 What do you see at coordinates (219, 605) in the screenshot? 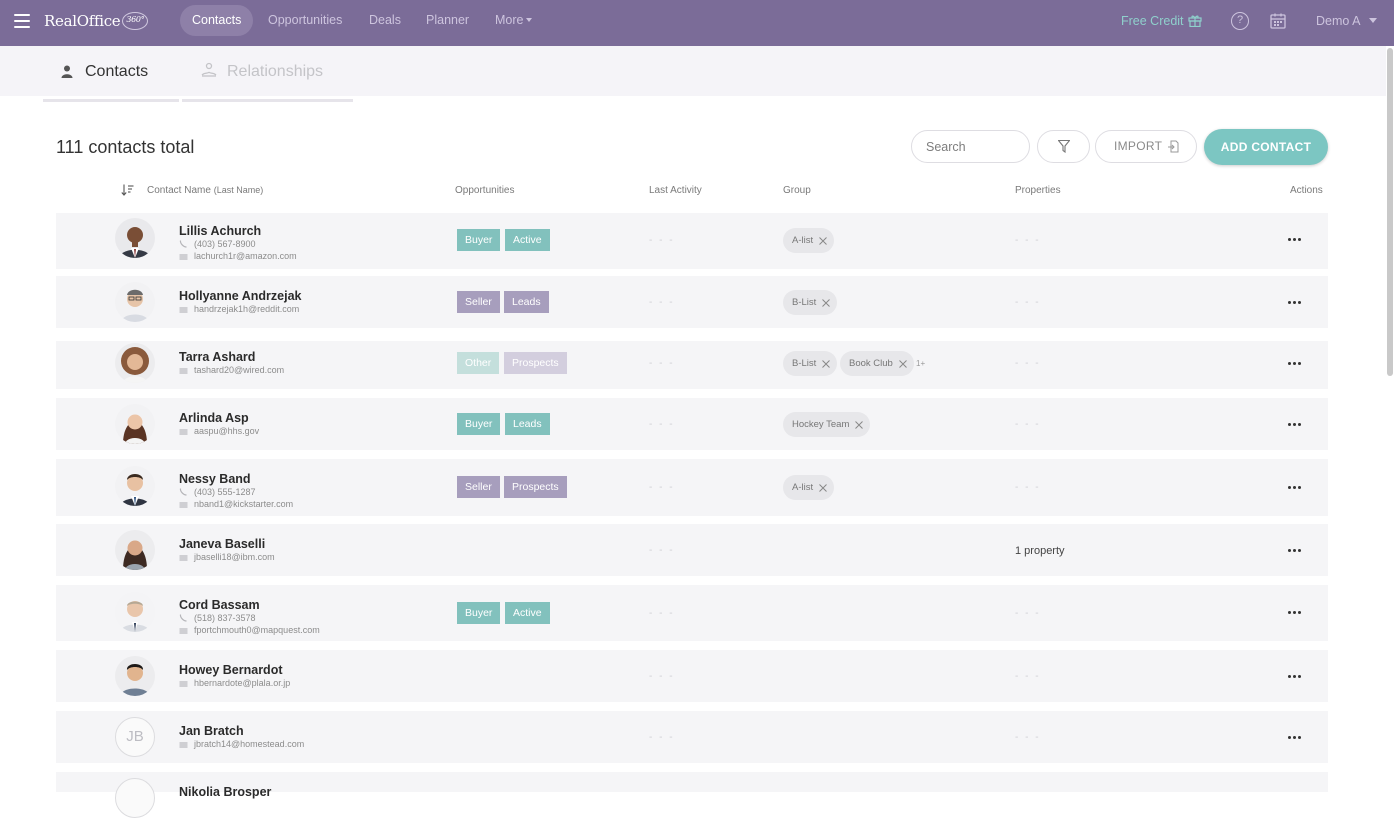
I see `contact-name: Cord Bassam` at bounding box center [219, 605].